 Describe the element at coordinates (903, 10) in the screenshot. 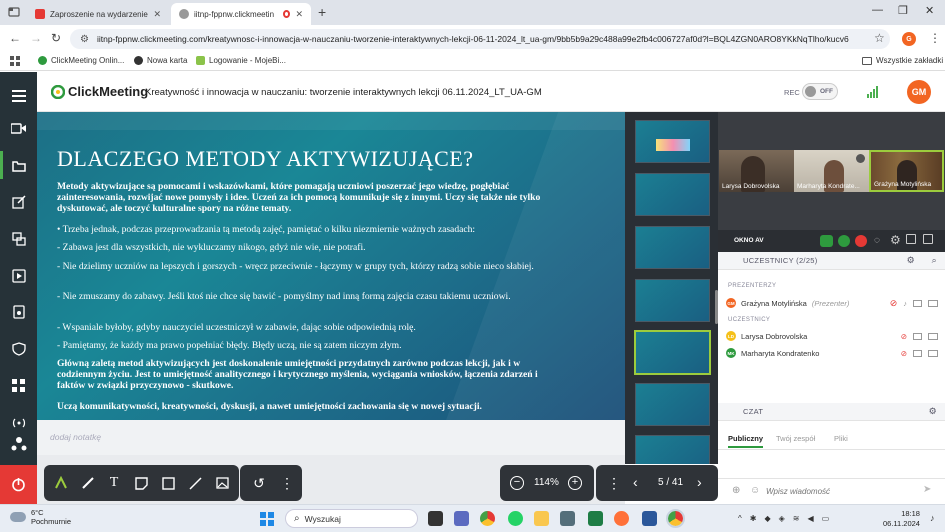

I see `maximize-window-button: ❐` at that location.